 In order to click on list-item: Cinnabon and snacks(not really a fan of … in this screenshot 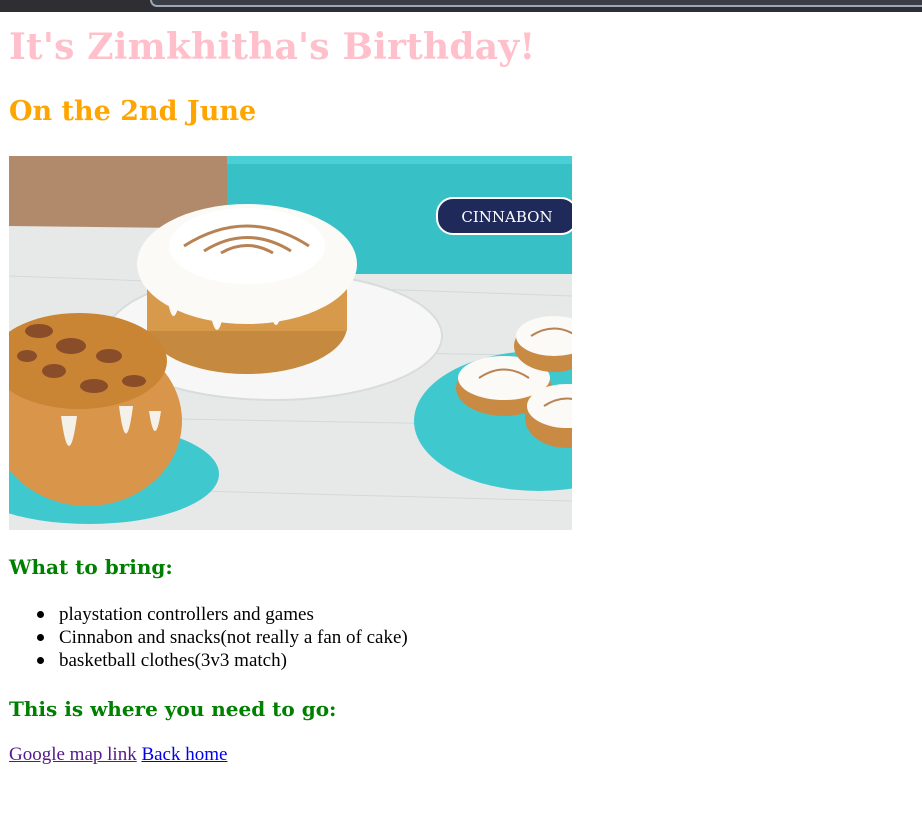, I will do `click(222, 637)`.